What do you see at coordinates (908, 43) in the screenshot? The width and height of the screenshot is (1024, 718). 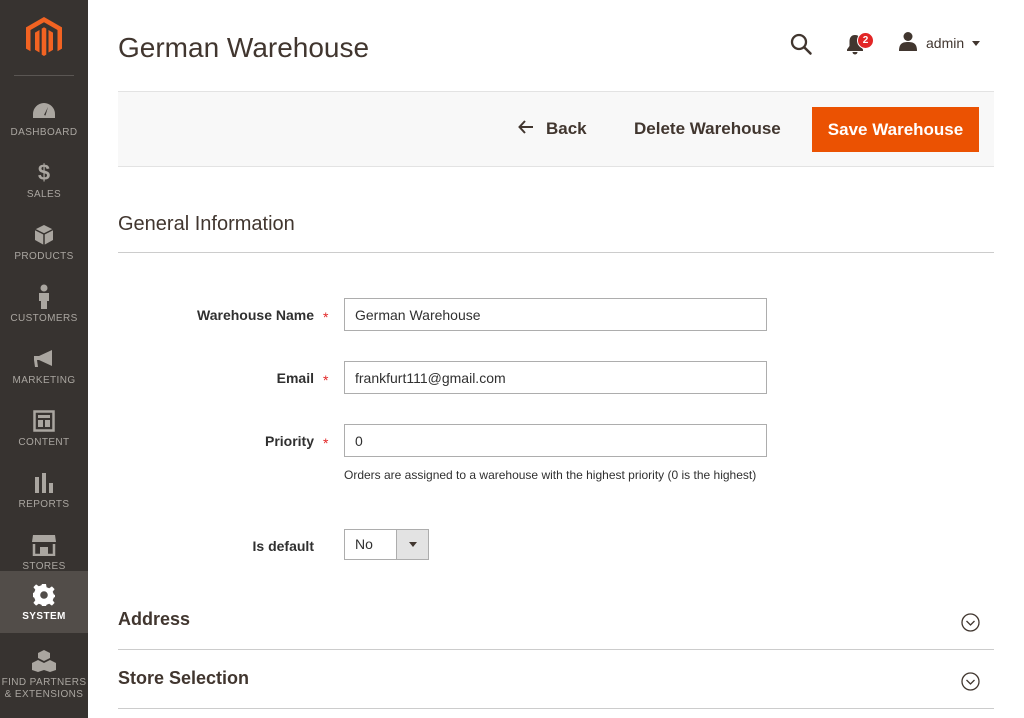 I see `user-icon` at bounding box center [908, 43].